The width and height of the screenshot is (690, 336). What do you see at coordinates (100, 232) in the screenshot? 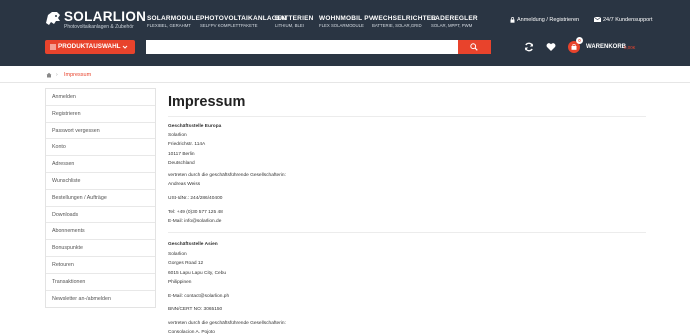
I see `sidebar-item-abonnements: Abonnements` at bounding box center [100, 232].